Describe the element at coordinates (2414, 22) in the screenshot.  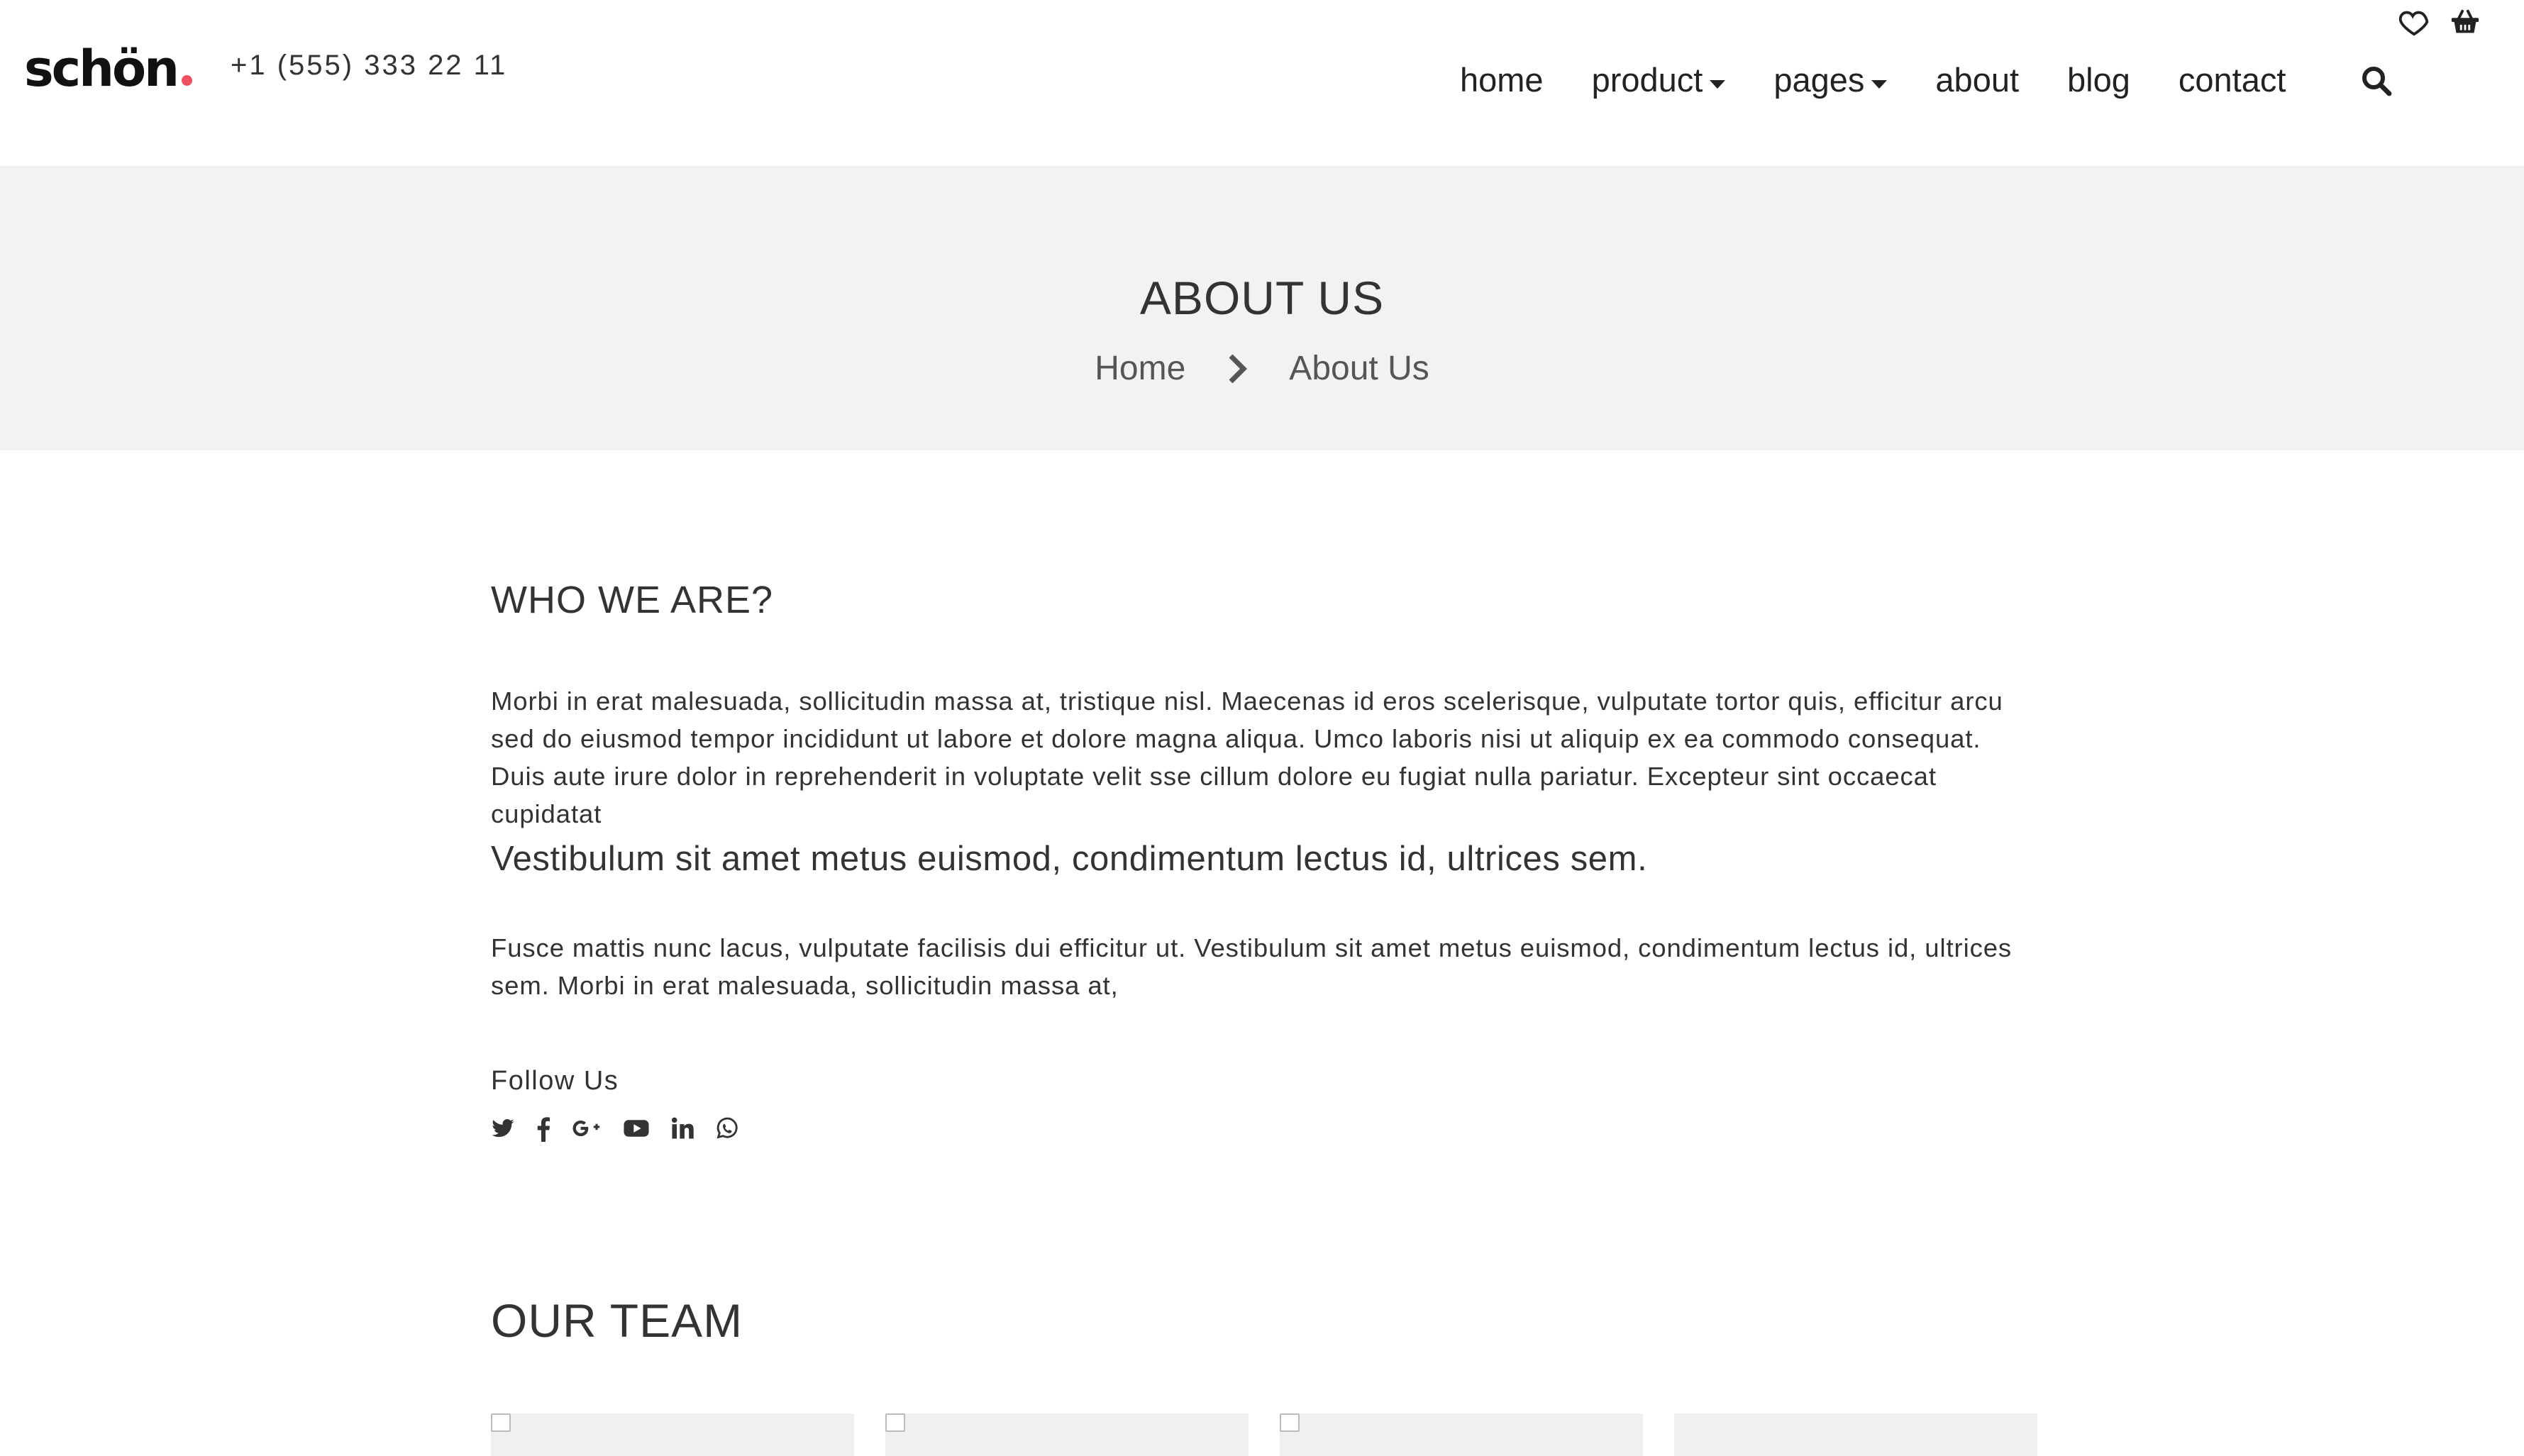
I see `heart-icon` at that location.